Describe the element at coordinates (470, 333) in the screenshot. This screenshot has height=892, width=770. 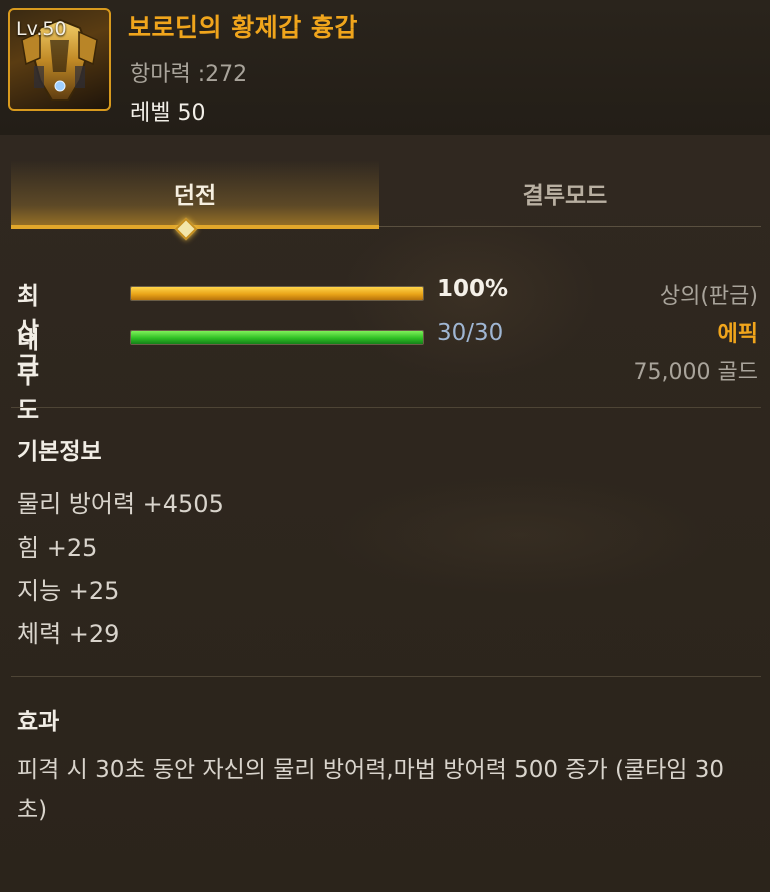
I see `durability-value: 30/30` at that location.